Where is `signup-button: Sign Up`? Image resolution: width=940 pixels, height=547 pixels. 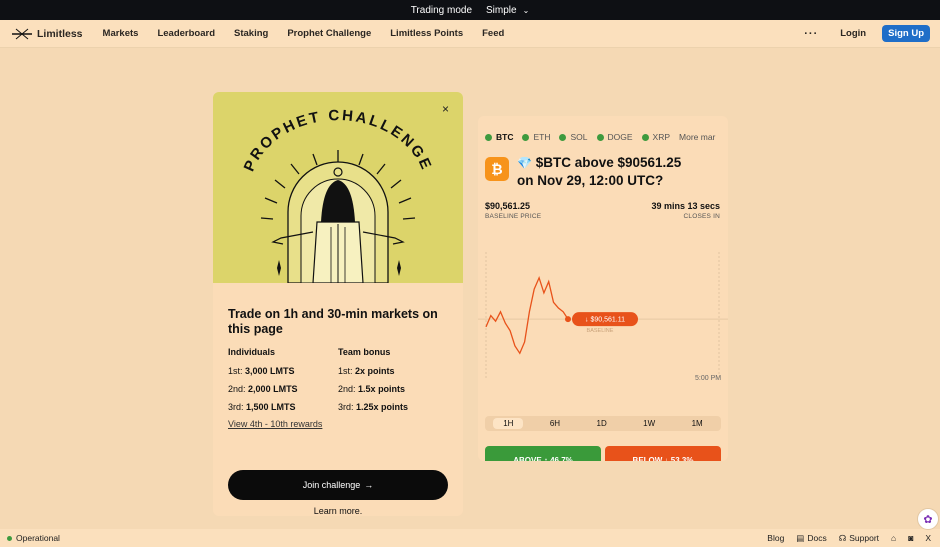 signup-button: Sign Up is located at coordinates (906, 33).